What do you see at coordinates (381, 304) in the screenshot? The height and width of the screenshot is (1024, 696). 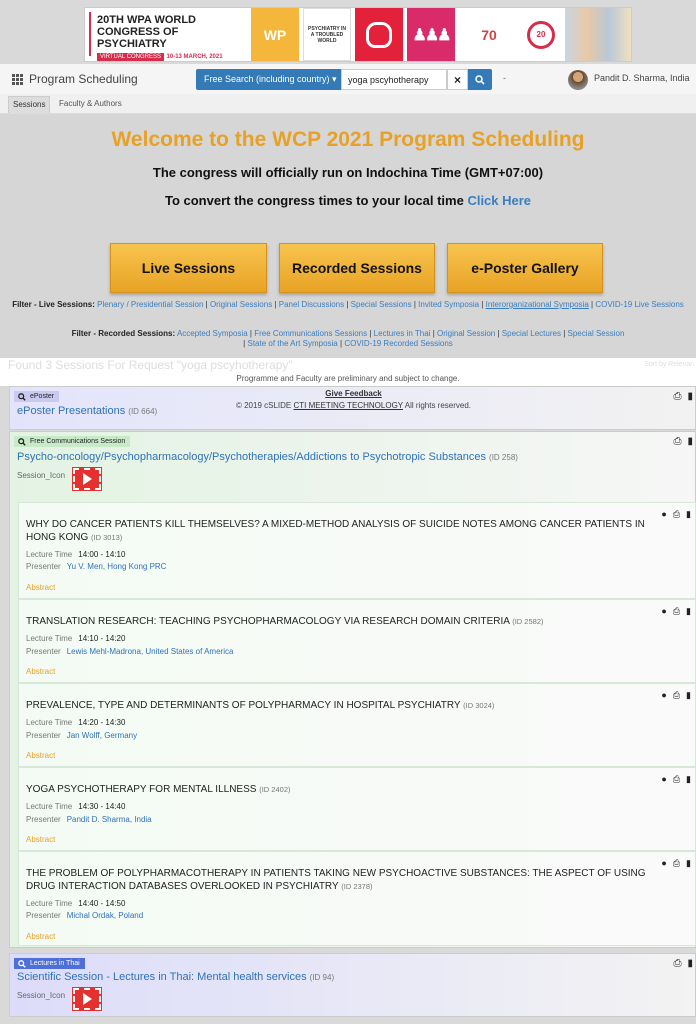 I see `filter-special-sessions: Special Sessions` at bounding box center [381, 304].